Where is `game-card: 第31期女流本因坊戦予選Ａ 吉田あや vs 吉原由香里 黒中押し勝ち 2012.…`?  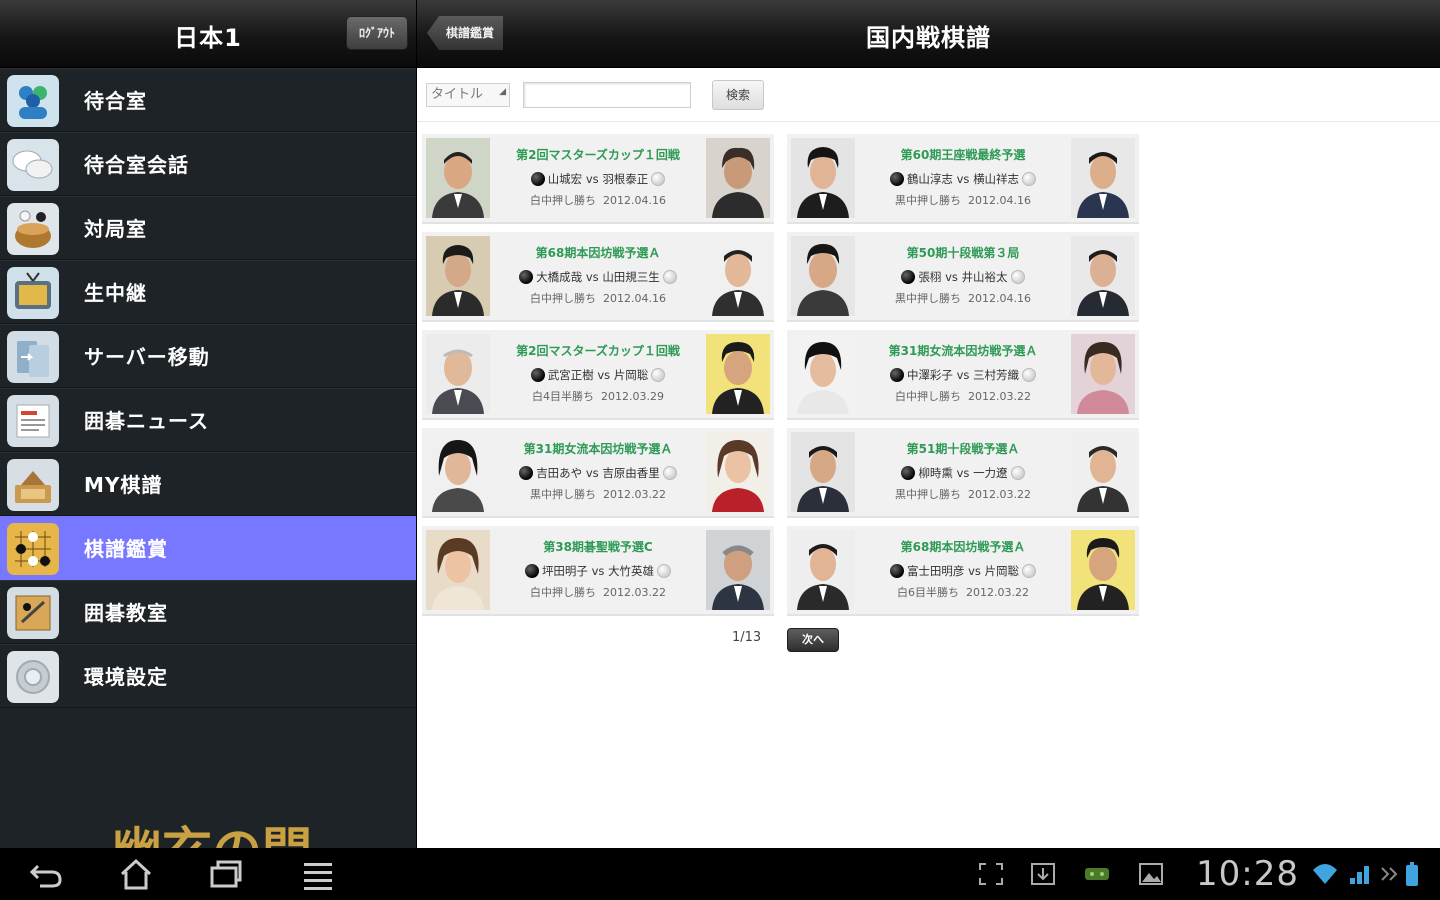 game-card: 第31期女流本因坊戦予選Ａ 吉田あや vs 吉原由香里 黒中押し勝ち 2012.… is located at coordinates (598, 473).